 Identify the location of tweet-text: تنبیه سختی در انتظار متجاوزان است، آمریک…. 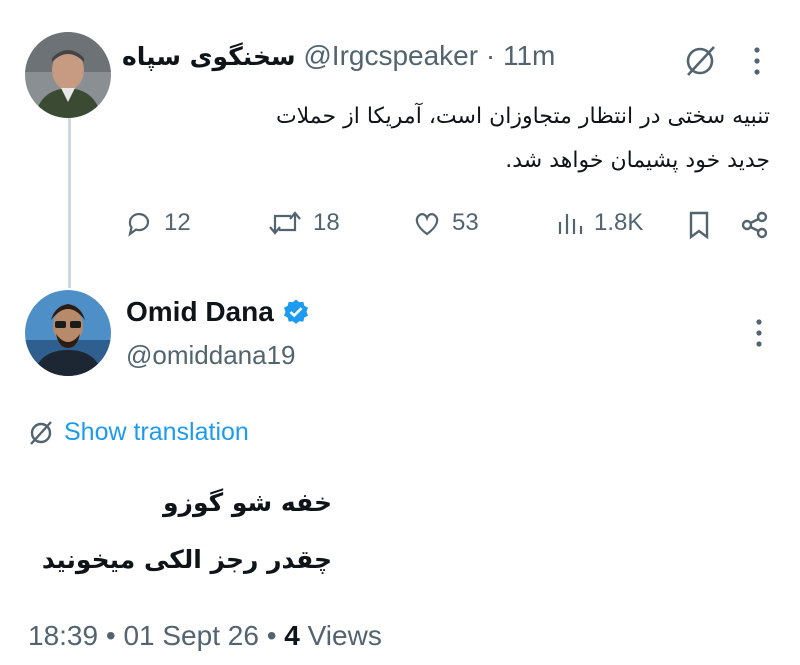
(450, 139).